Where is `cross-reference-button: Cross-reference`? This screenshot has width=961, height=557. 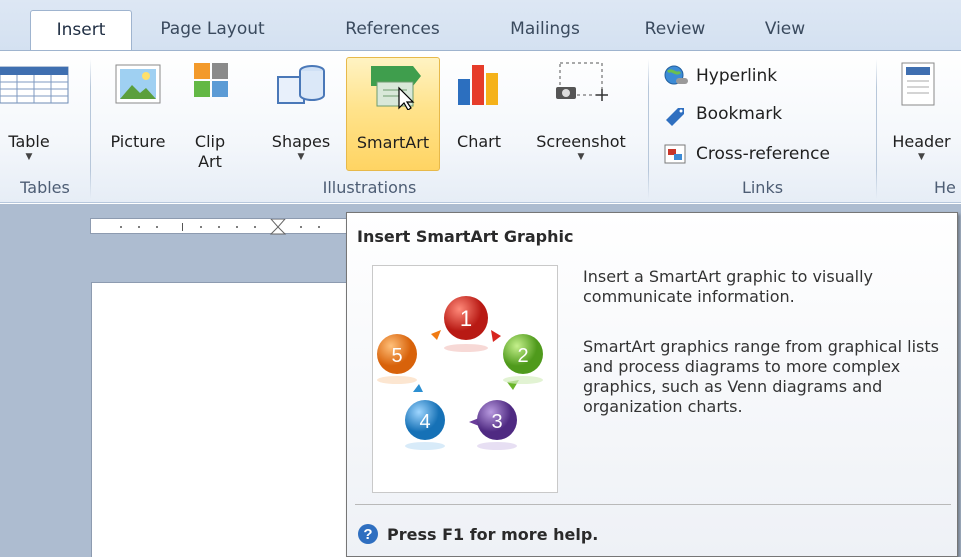
cross-reference-button: Cross-reference is located at coordinates (746, 154).